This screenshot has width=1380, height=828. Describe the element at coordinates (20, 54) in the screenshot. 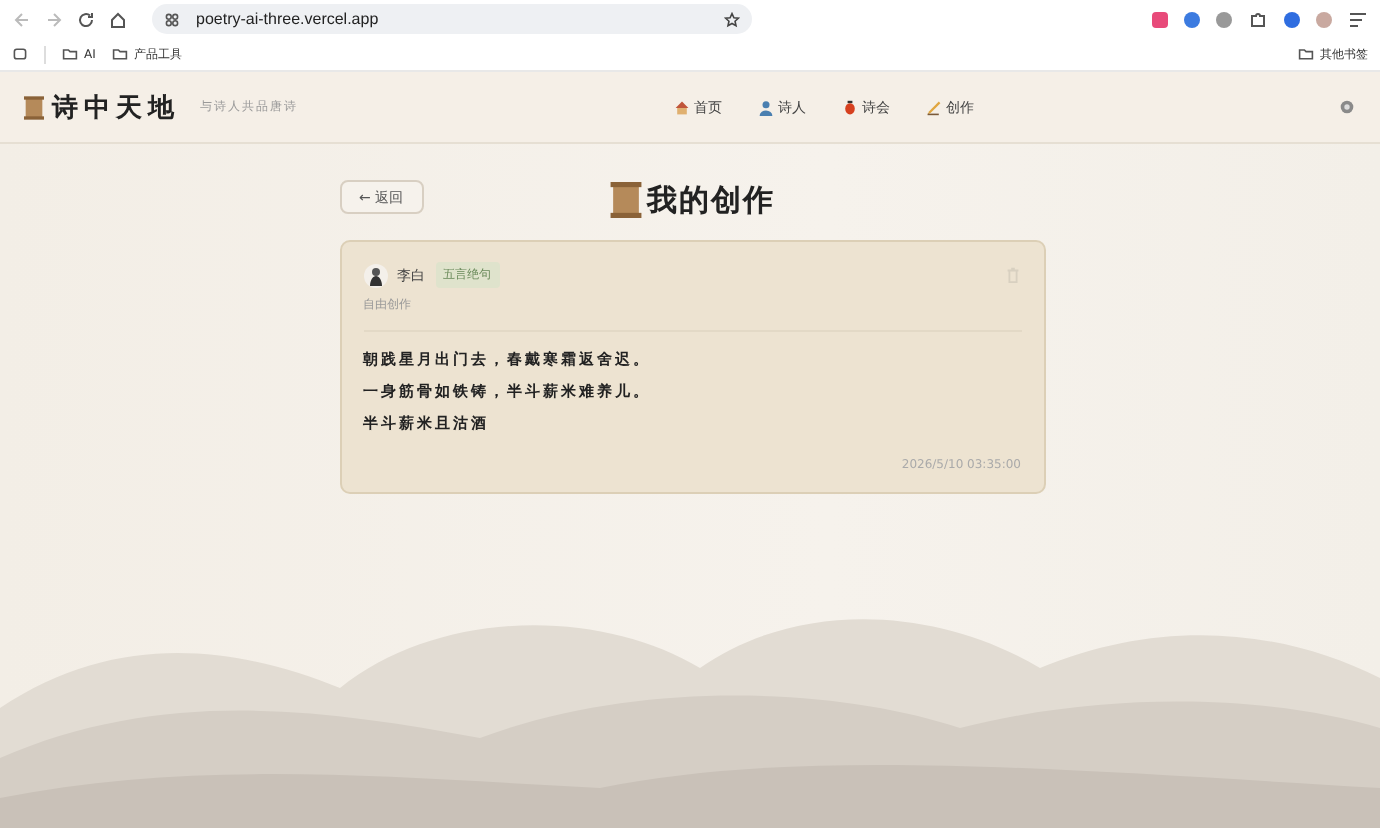

I see `apps-icon` at that location.